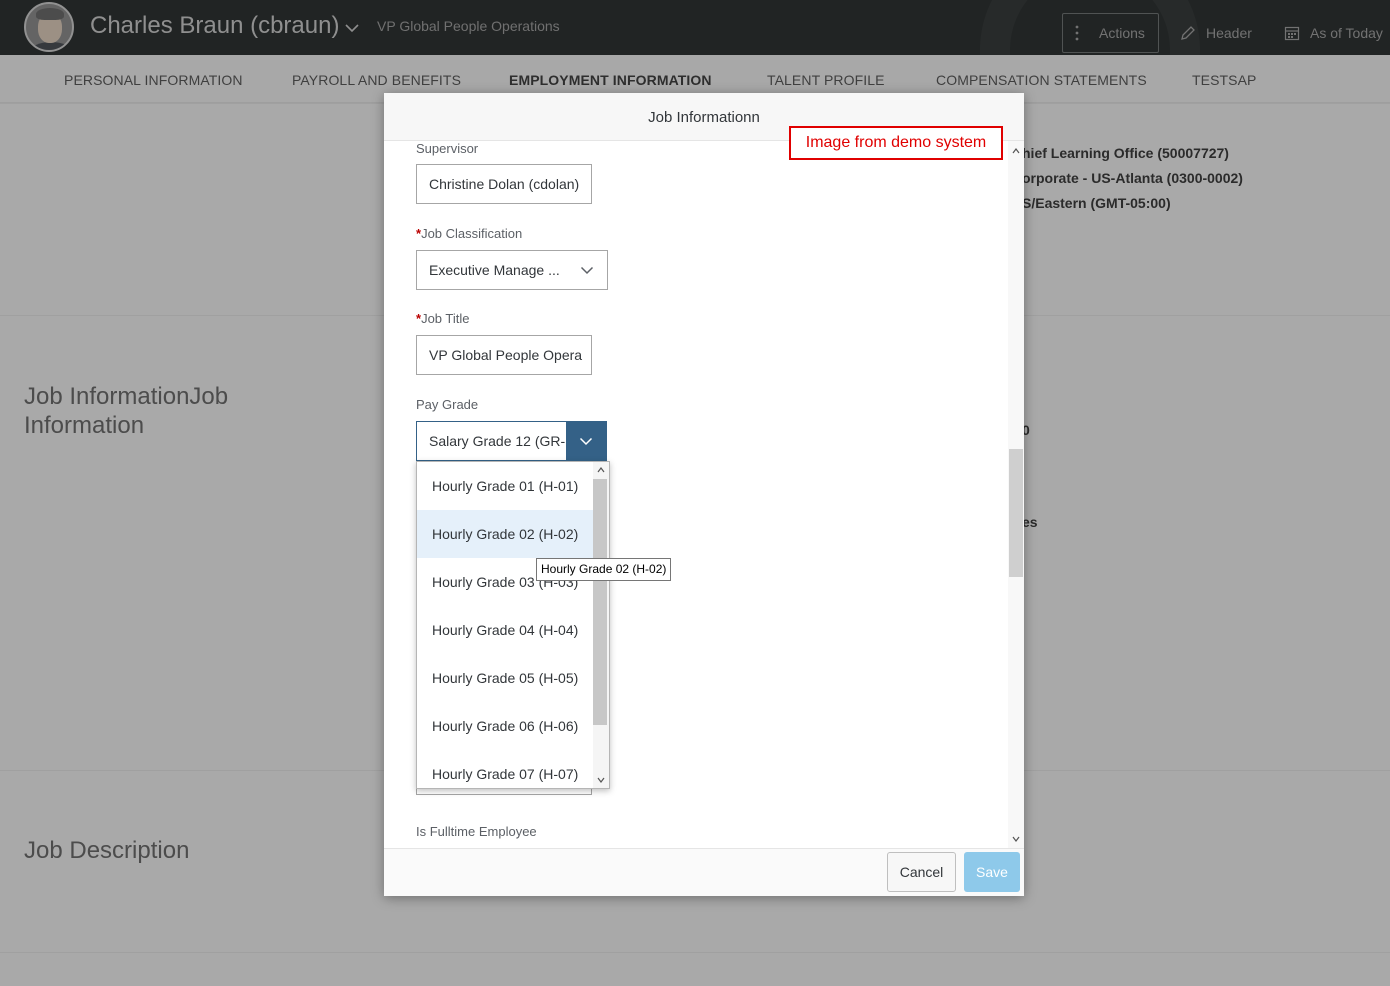  I want to click on pay-grade-select: Salary Grade 12 (GR-, so click(511, 441).